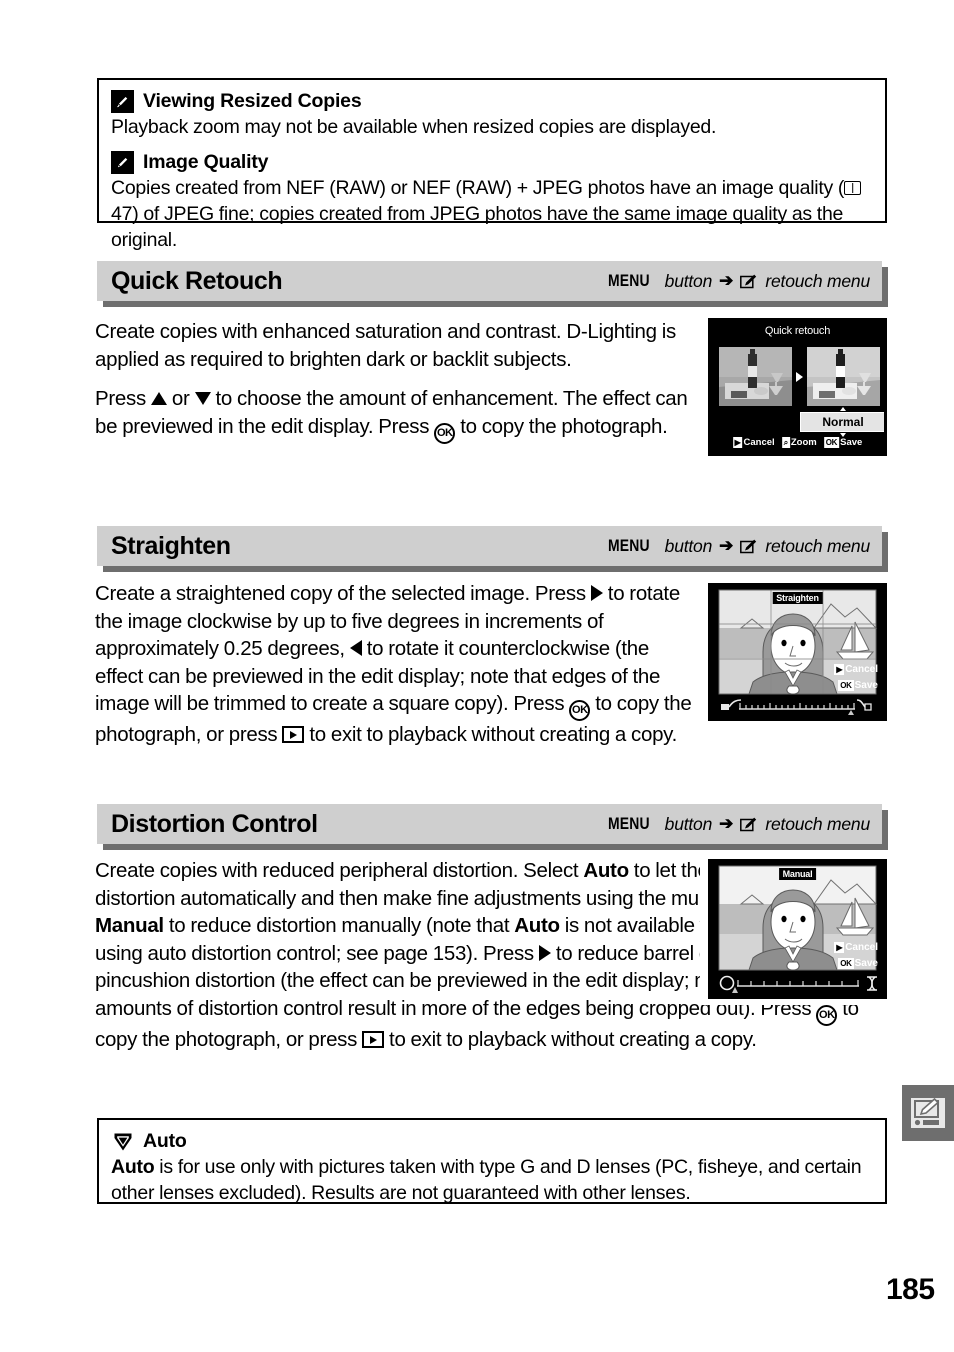  I want to click on figure-distortion-control-screen: Manual ▶ Cancel OK Save, so click(797, 929).